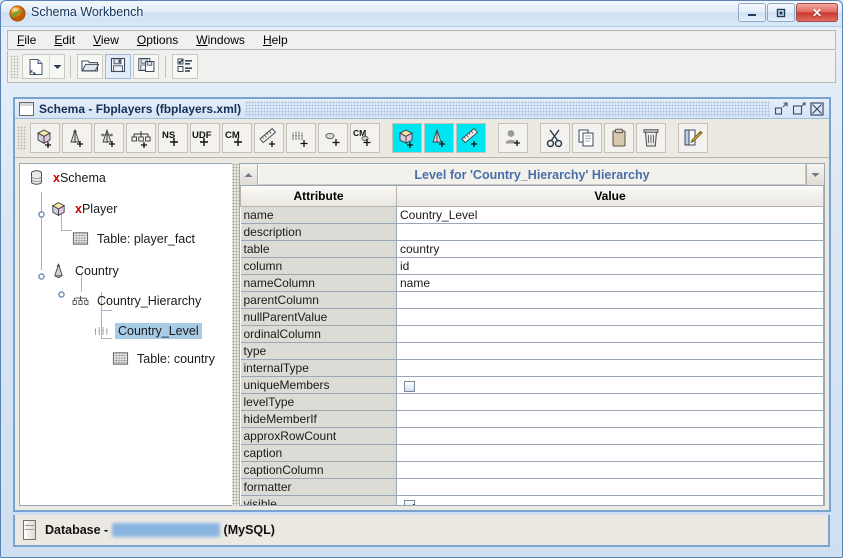 Image resolution: width=843 pixels, height=558 pixels. I want to click on add-virtual-cube-measure-button, so click(471, 138).